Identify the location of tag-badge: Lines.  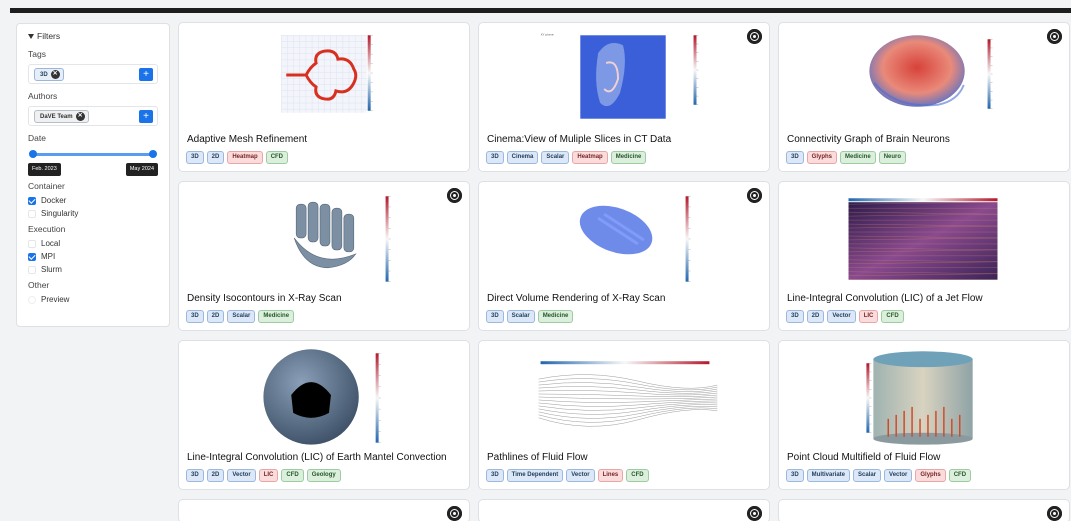
(610, 475).